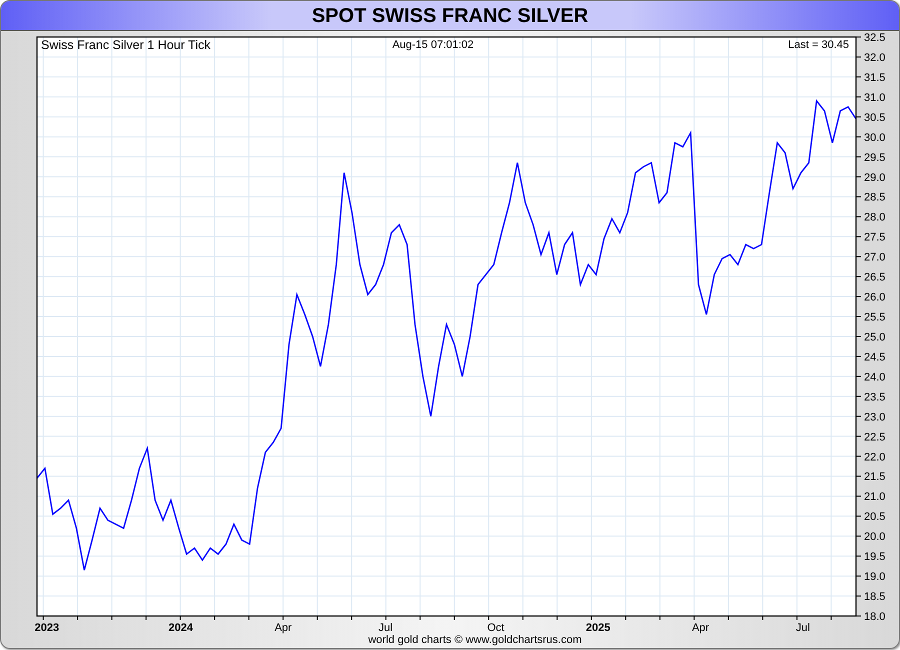 This screenshot has width=900, height=650. What do you see at coordinates (875, 457) in the screenshot?
I see `y-tick-label: 22.0` at bounding box center [875, 457].